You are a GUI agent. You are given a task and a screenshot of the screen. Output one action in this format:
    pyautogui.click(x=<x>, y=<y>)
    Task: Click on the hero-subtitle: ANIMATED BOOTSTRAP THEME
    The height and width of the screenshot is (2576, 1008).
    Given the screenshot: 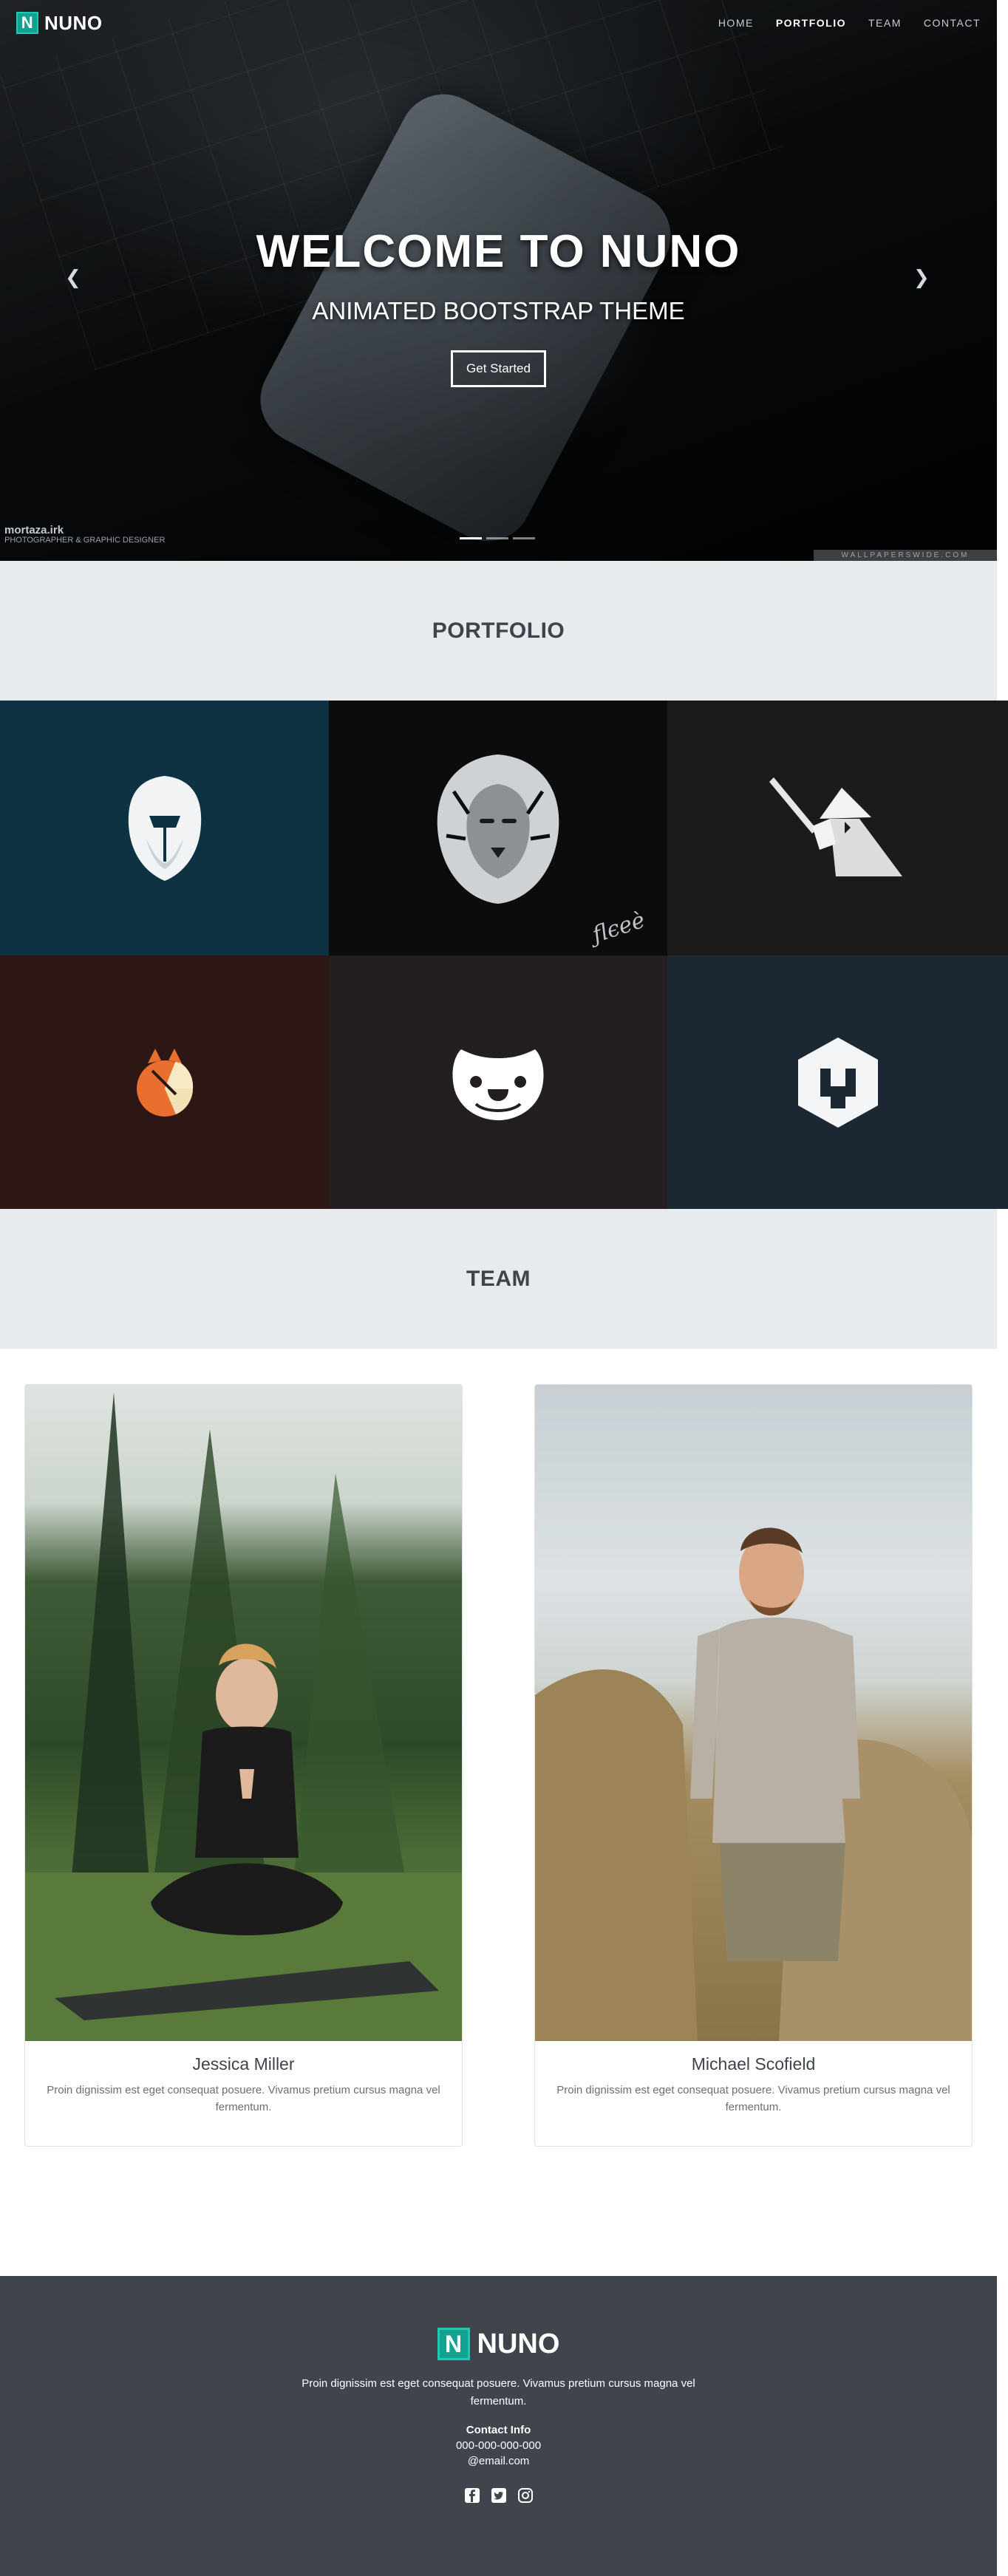 What is the action you would take?
    pyautogui.click(x=499, y=310)
    